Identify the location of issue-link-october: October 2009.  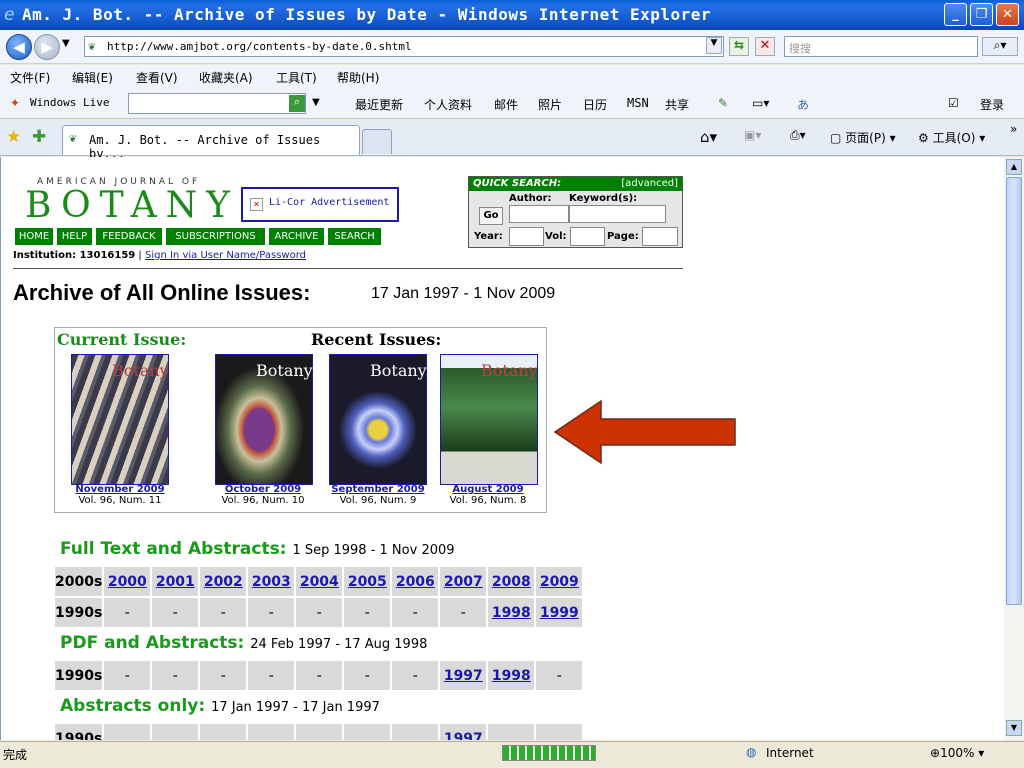
(263, 489).